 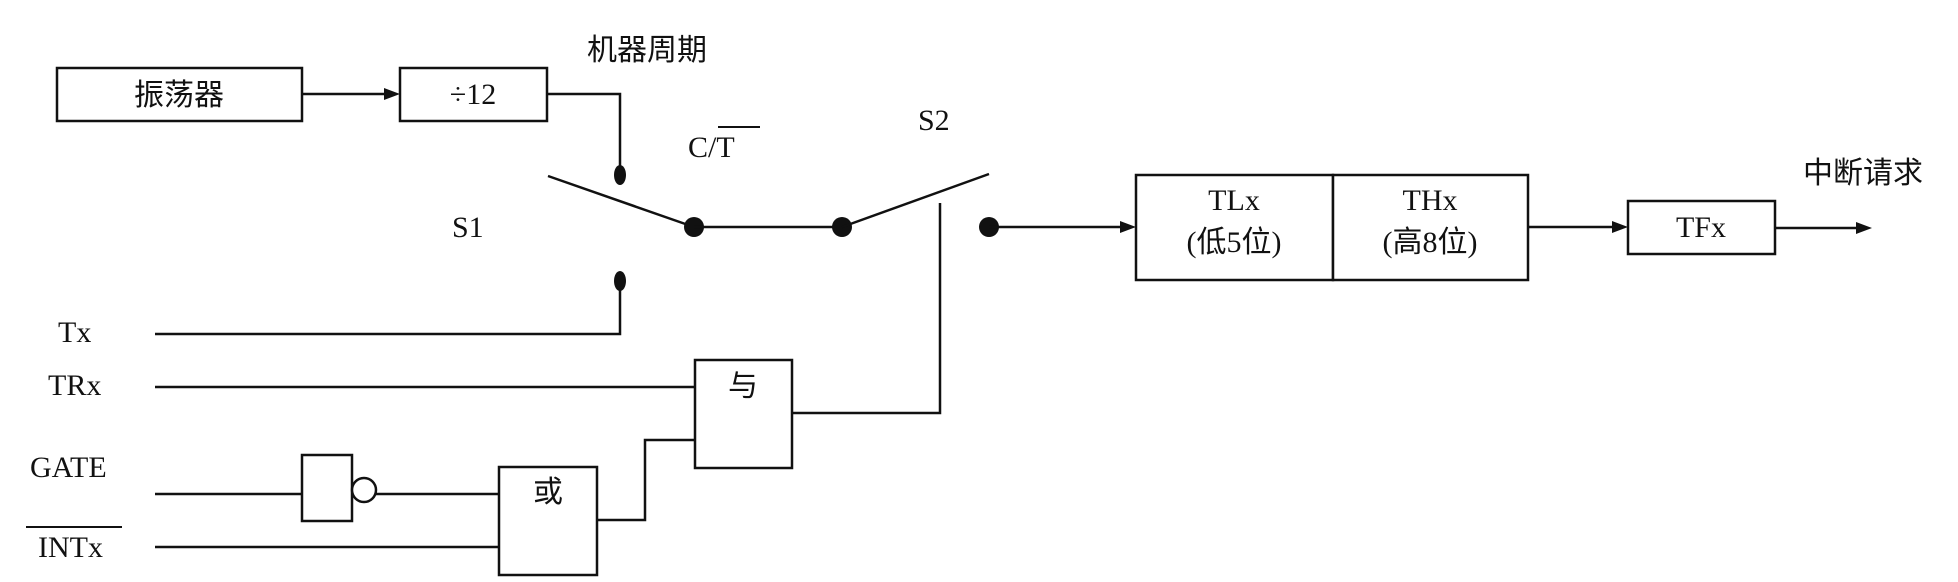 I want to click on tx-label: Tx, so click(x=74, y=332).